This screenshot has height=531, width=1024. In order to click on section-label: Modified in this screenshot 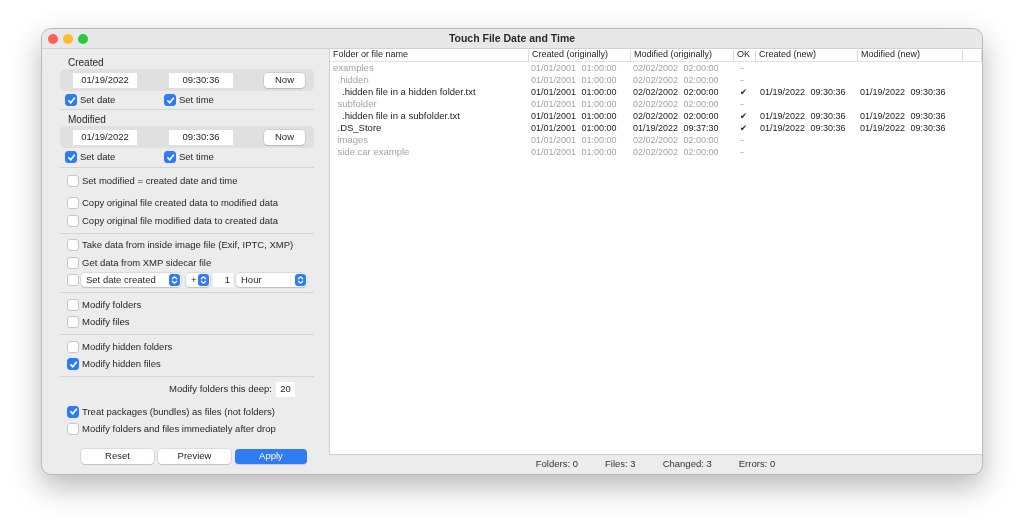, I will do `click(87, 120)`.